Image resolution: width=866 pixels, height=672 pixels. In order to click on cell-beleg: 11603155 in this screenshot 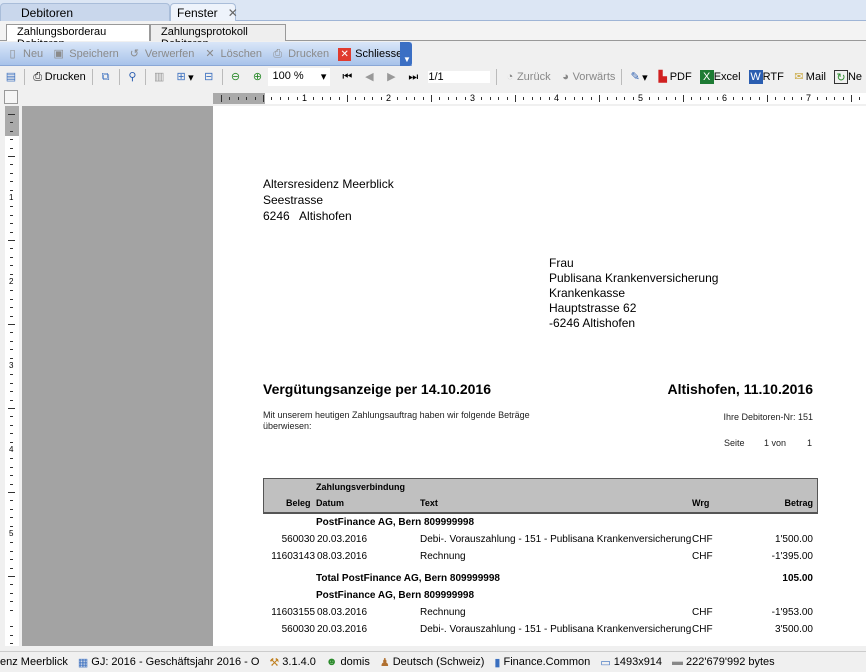, I will do `click(293, 612)`.